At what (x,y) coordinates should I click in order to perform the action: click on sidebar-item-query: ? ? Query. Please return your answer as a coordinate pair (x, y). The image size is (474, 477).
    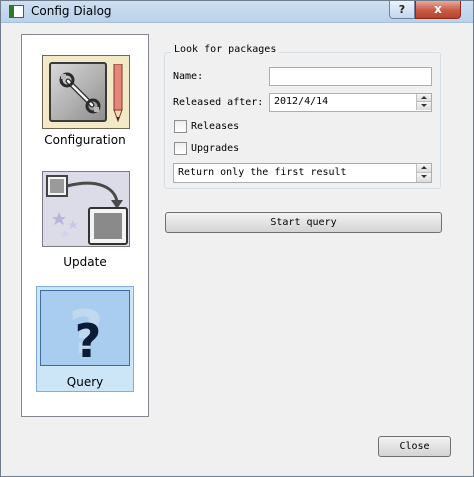
    Looking at the image, I should click on (85, 339).